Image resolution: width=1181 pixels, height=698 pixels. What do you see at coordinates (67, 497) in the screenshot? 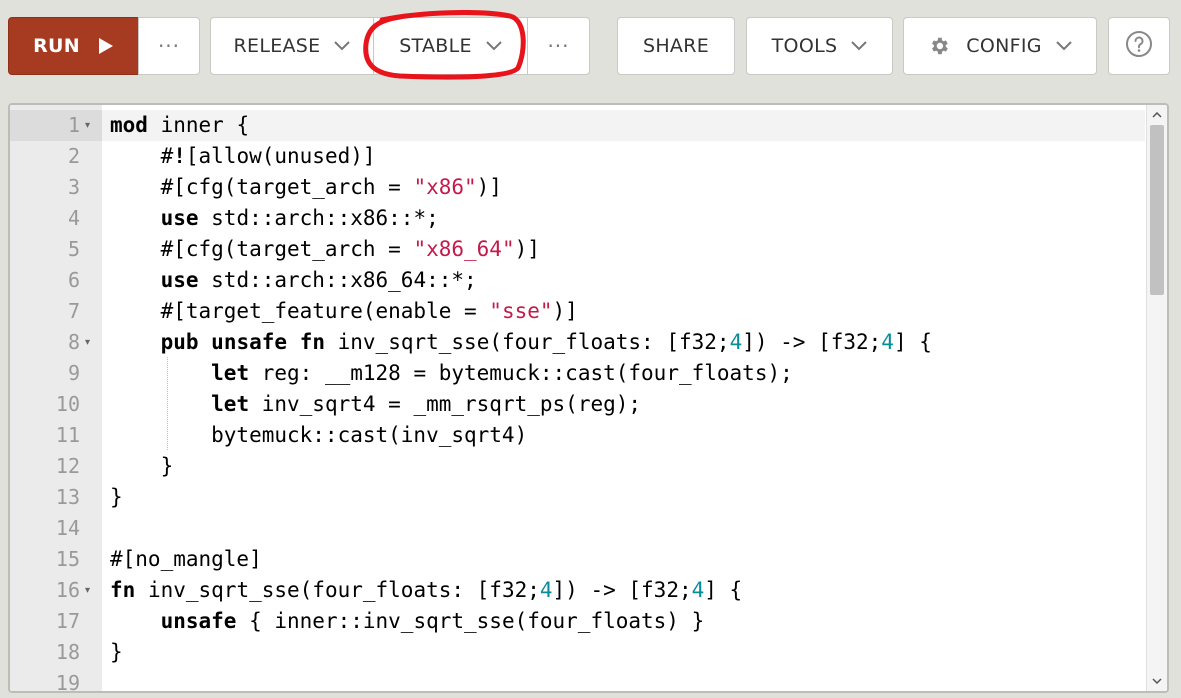
I see `line-number: 13` at bounding box center [67, 497].